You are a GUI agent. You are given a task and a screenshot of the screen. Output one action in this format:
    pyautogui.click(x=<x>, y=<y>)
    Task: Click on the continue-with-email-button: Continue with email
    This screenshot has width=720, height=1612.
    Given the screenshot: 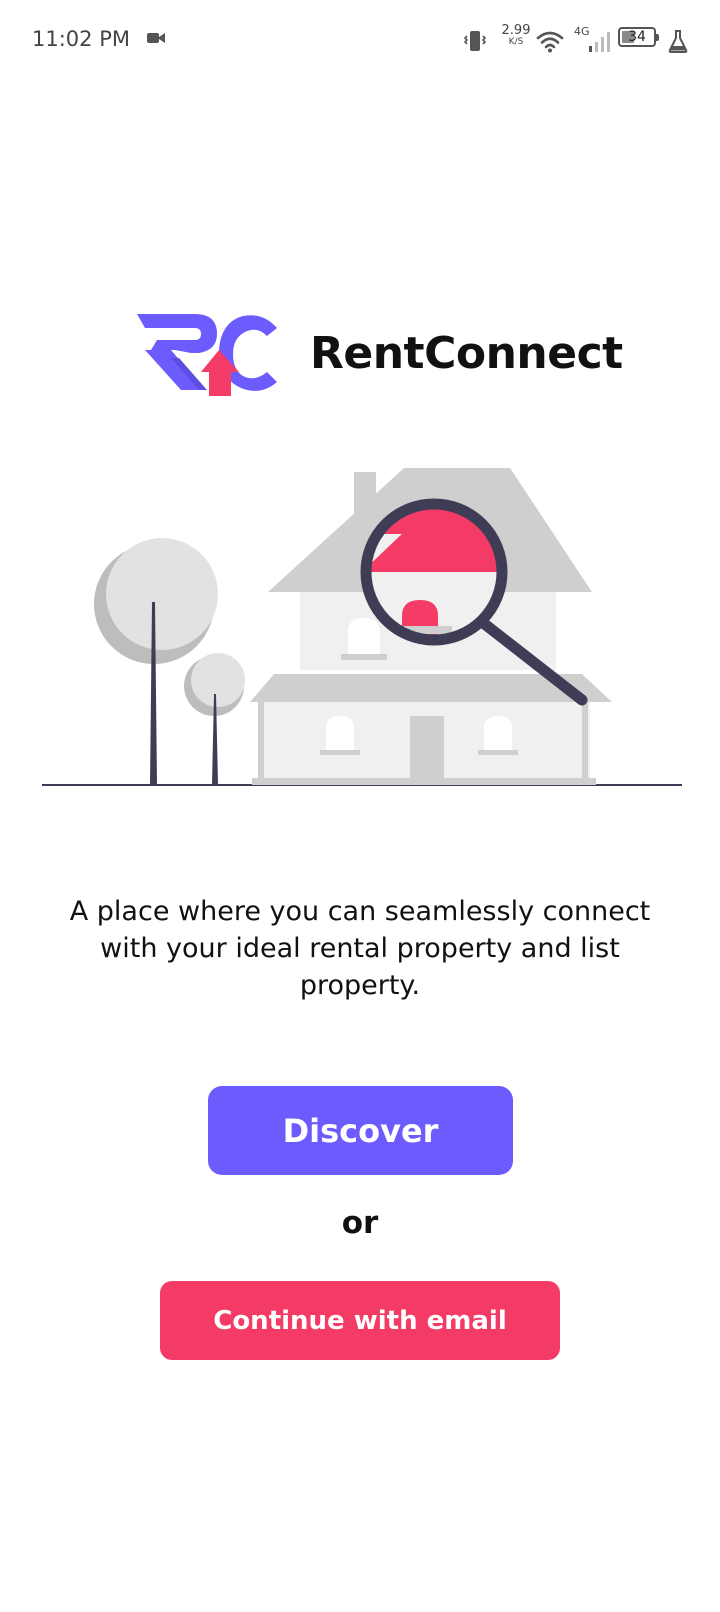 What is the action you would take?
    pyautogui.click(x=360, y=1320)
    